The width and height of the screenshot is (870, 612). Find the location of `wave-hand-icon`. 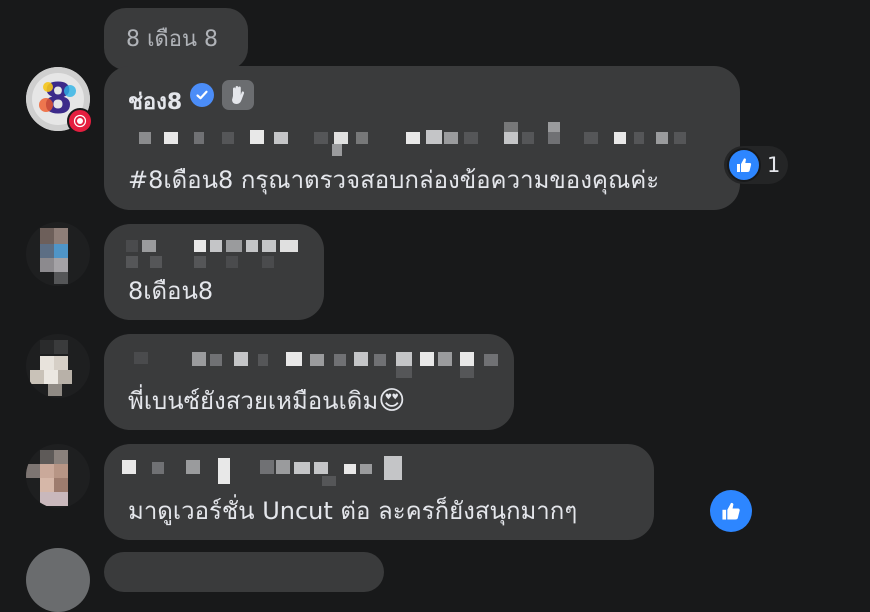

wave-hand-icon is located at coordinates (238, 95).